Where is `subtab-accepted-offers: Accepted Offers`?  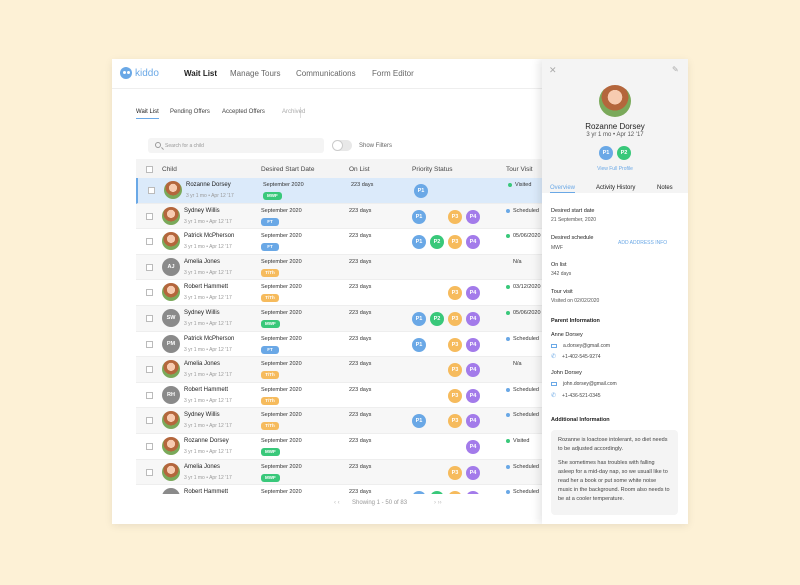 subtab-accepted-offers: Accepted Offers is located at coordinates (243, 113).